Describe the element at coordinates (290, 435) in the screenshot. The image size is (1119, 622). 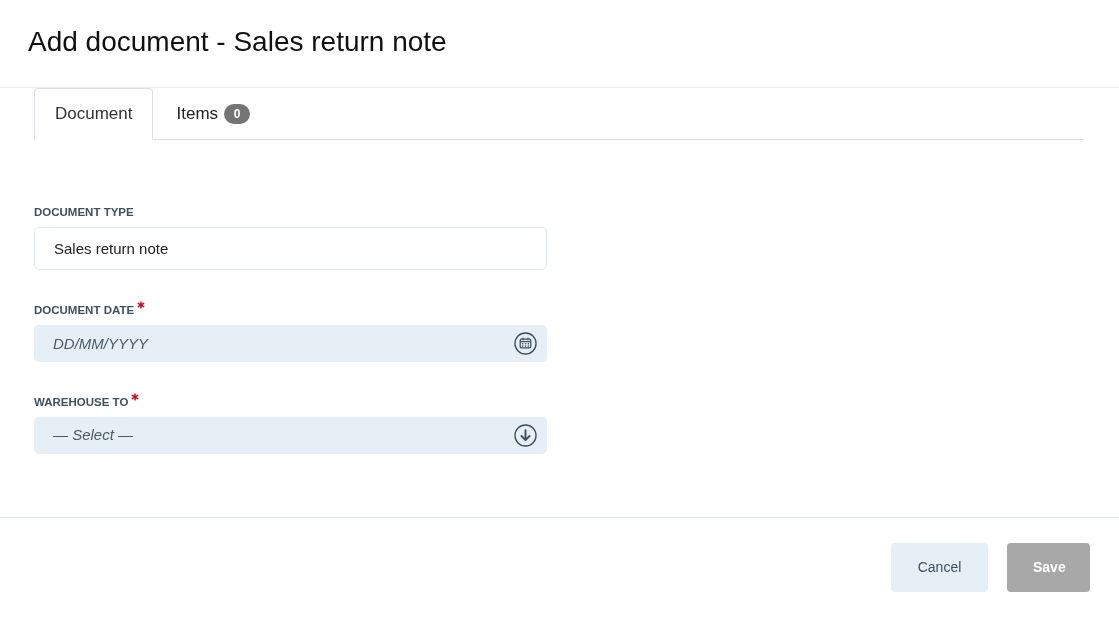
I see `select-field: — Select —` at that location.